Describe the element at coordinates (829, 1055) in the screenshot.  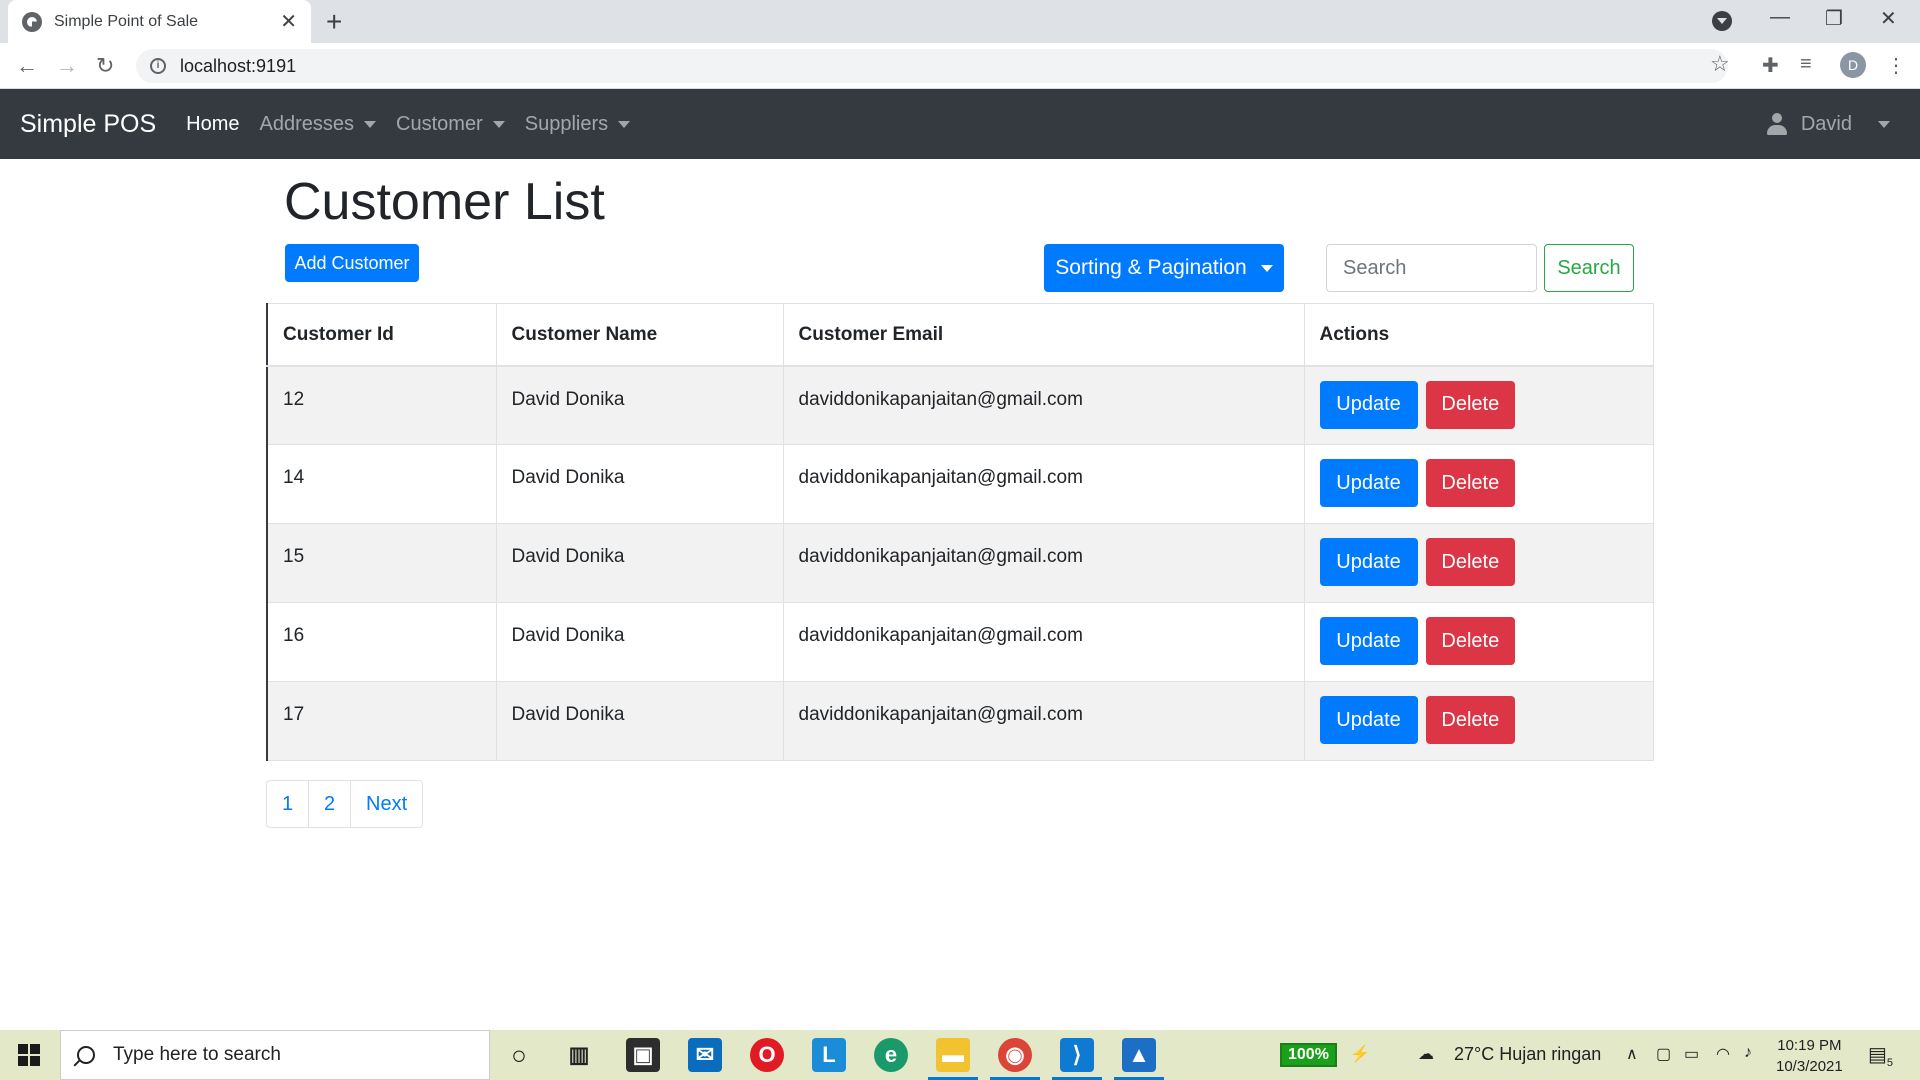
I see `l-app-icon: L` at that location.